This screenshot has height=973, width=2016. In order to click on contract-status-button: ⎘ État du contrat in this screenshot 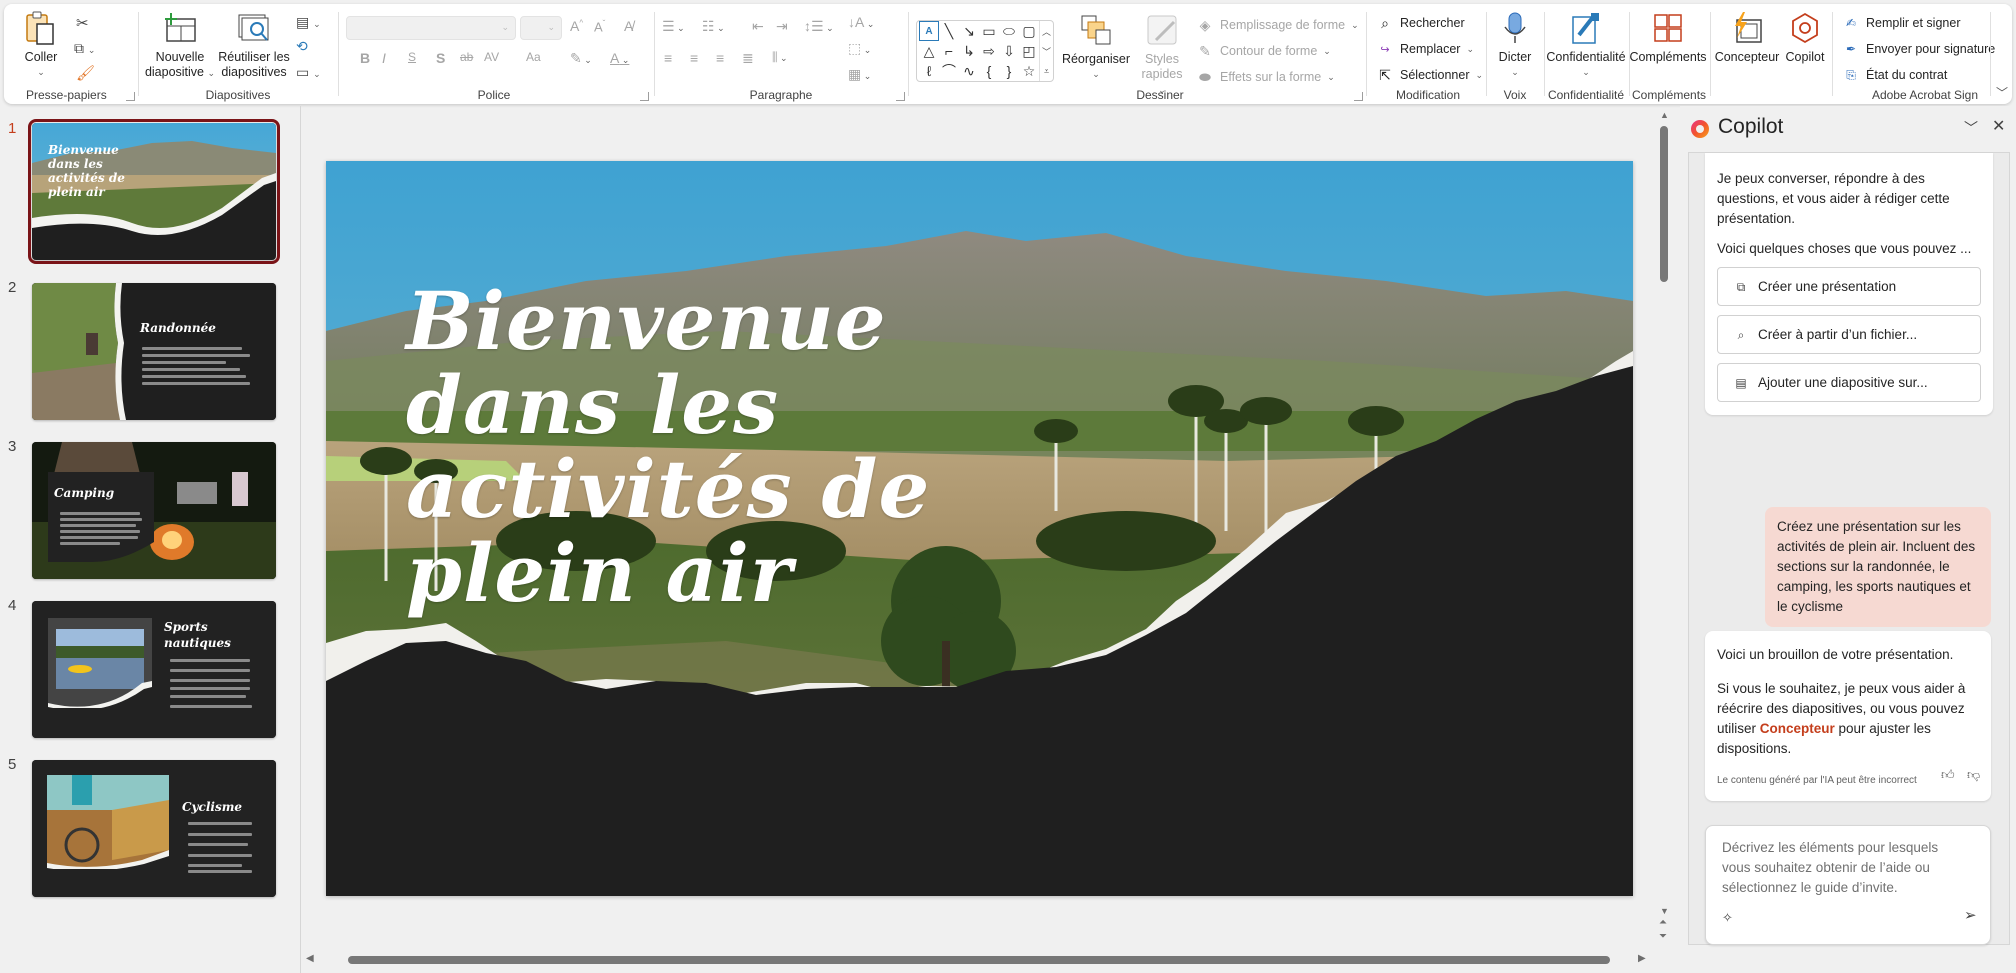, I will do `click(1894, 75)`.